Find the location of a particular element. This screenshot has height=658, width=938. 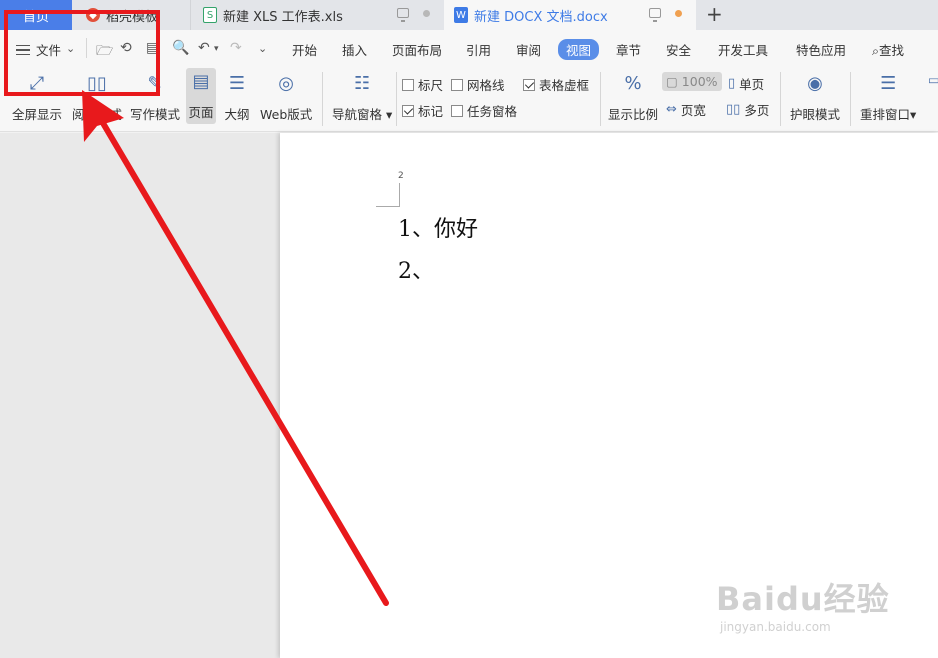

tab-xls-document: S 新建 XLS 工作表.xls is located at coordinates (317, 15).